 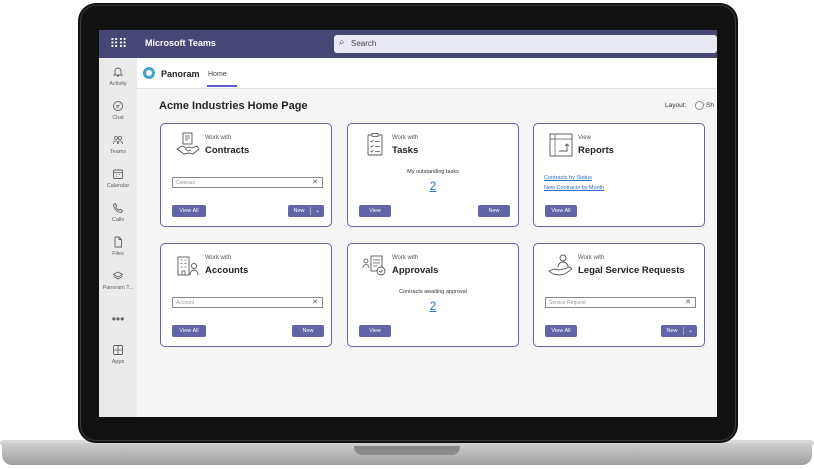 I want to click on report-chart-icon, so click(x=561, y=145).